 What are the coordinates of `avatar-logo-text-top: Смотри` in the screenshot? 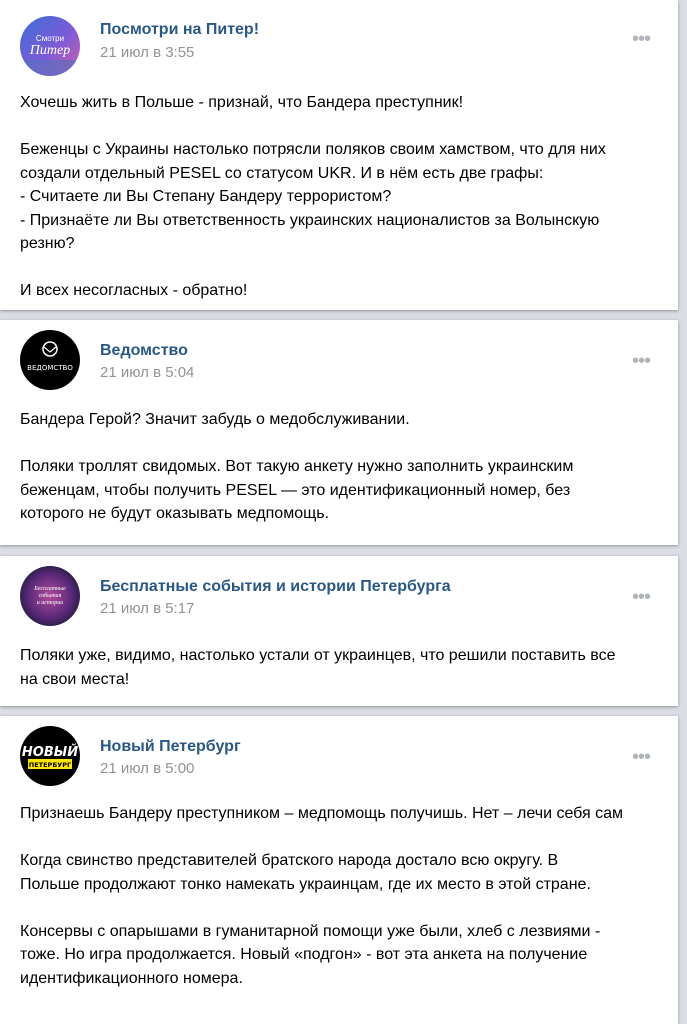 It's located at (50, 38).